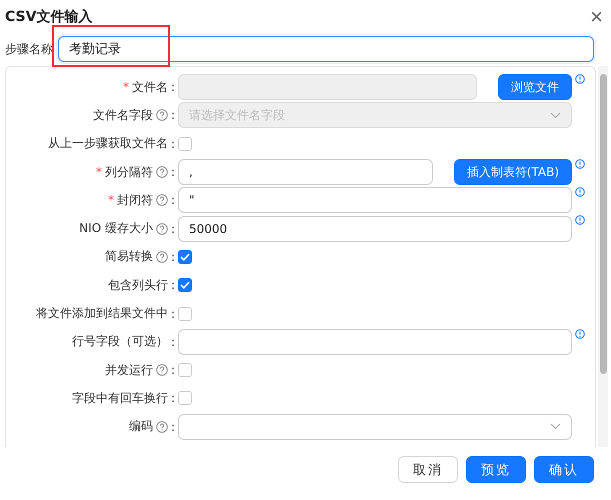 The image size is (611, 500). I want to click on text-field: ", so click(375, 200).